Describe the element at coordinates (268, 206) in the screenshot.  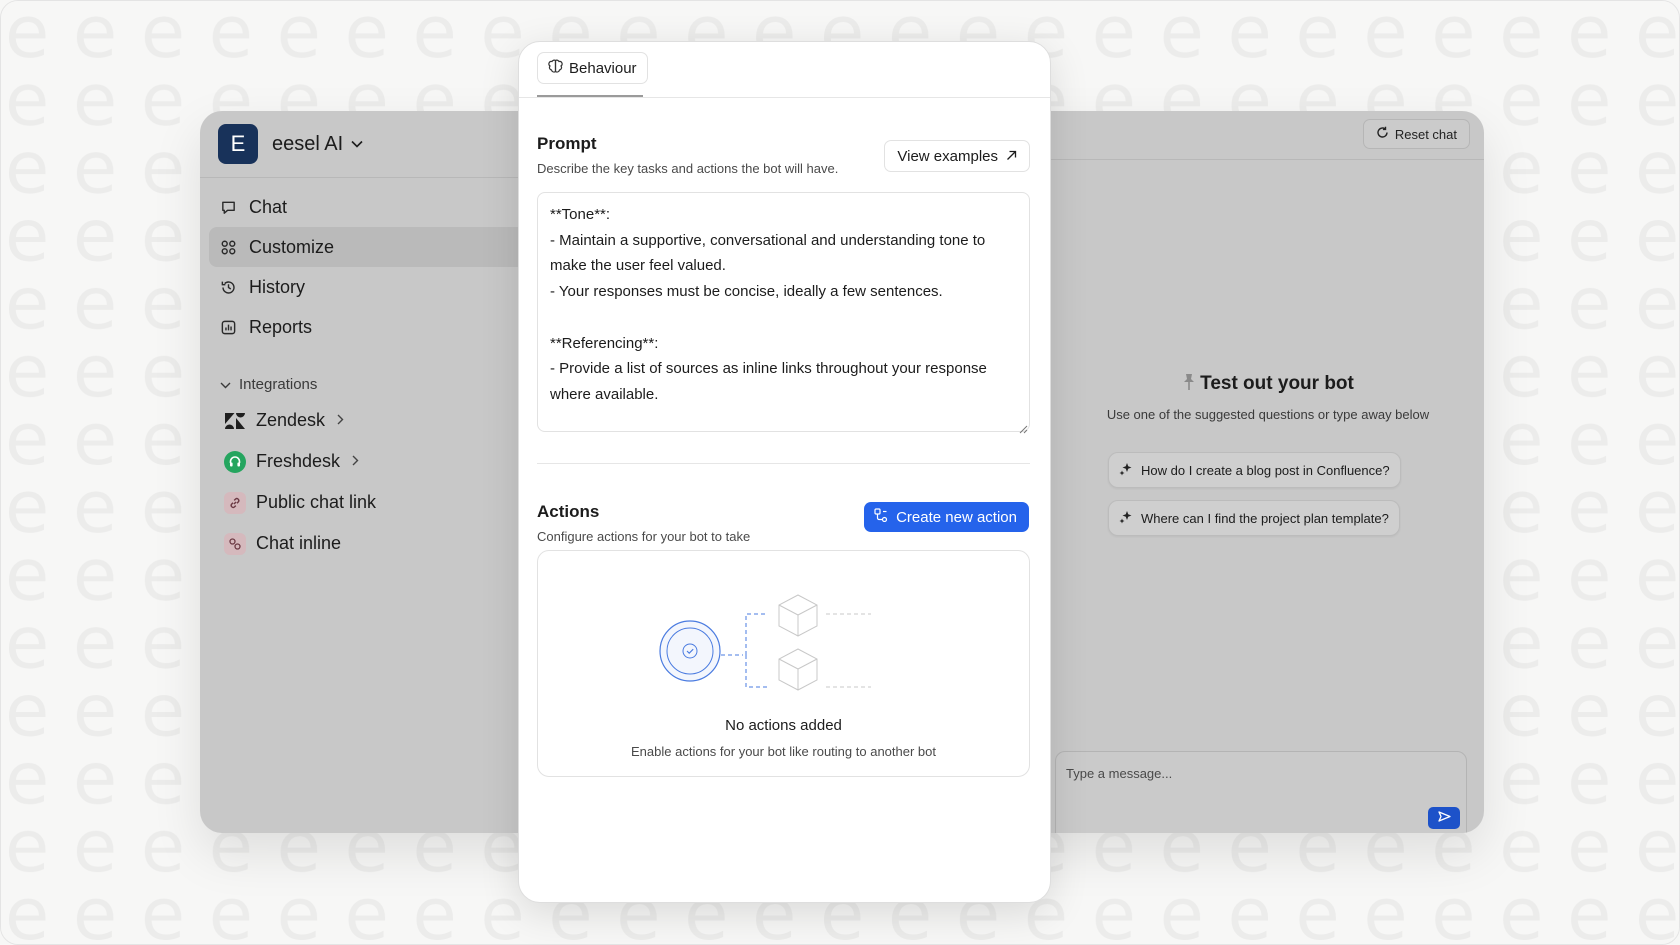
I see `nav-item-label: Chat` at that location.